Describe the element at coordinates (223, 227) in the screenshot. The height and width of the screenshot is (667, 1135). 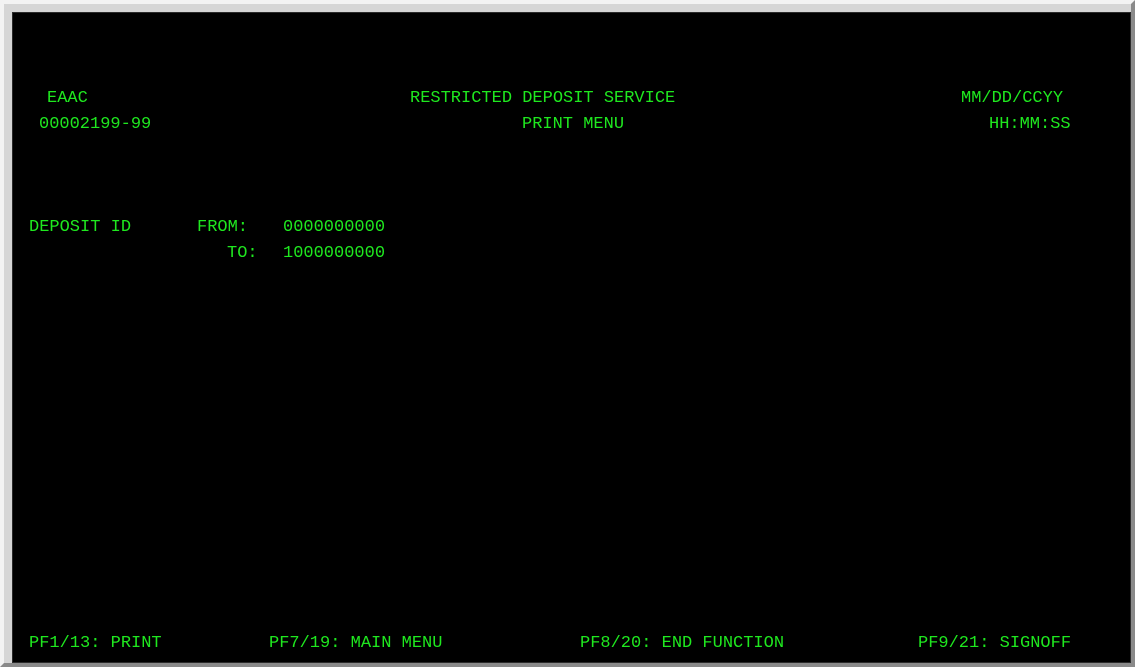
I see `from-label: FROM:` at that location.